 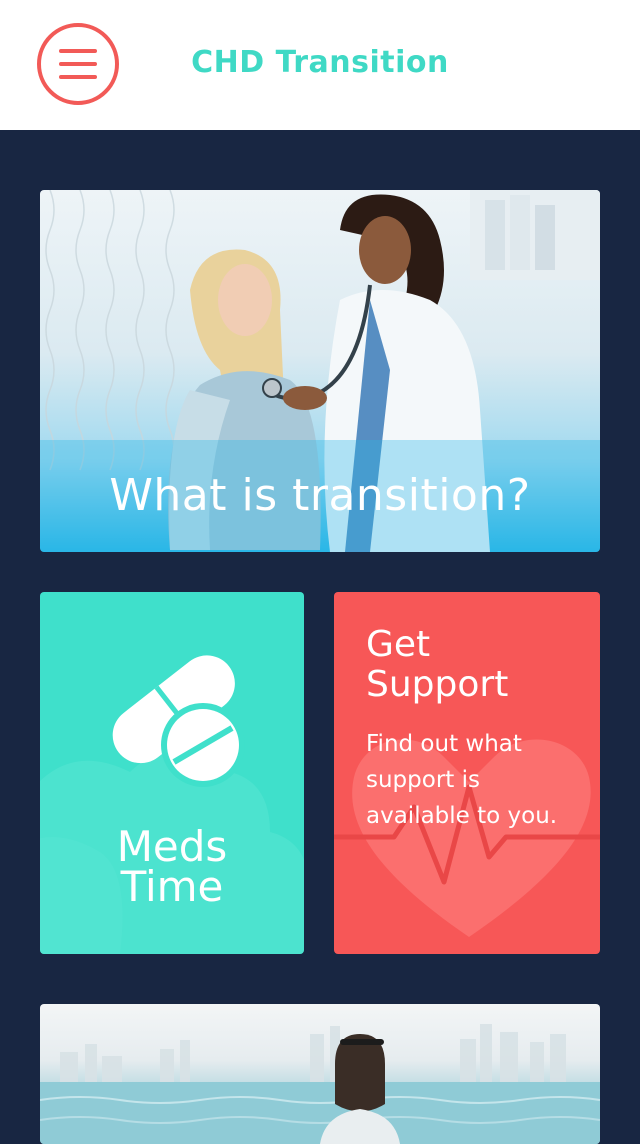 I want to click on meds-time-label: Meds Time, so click(x=172, y=866).